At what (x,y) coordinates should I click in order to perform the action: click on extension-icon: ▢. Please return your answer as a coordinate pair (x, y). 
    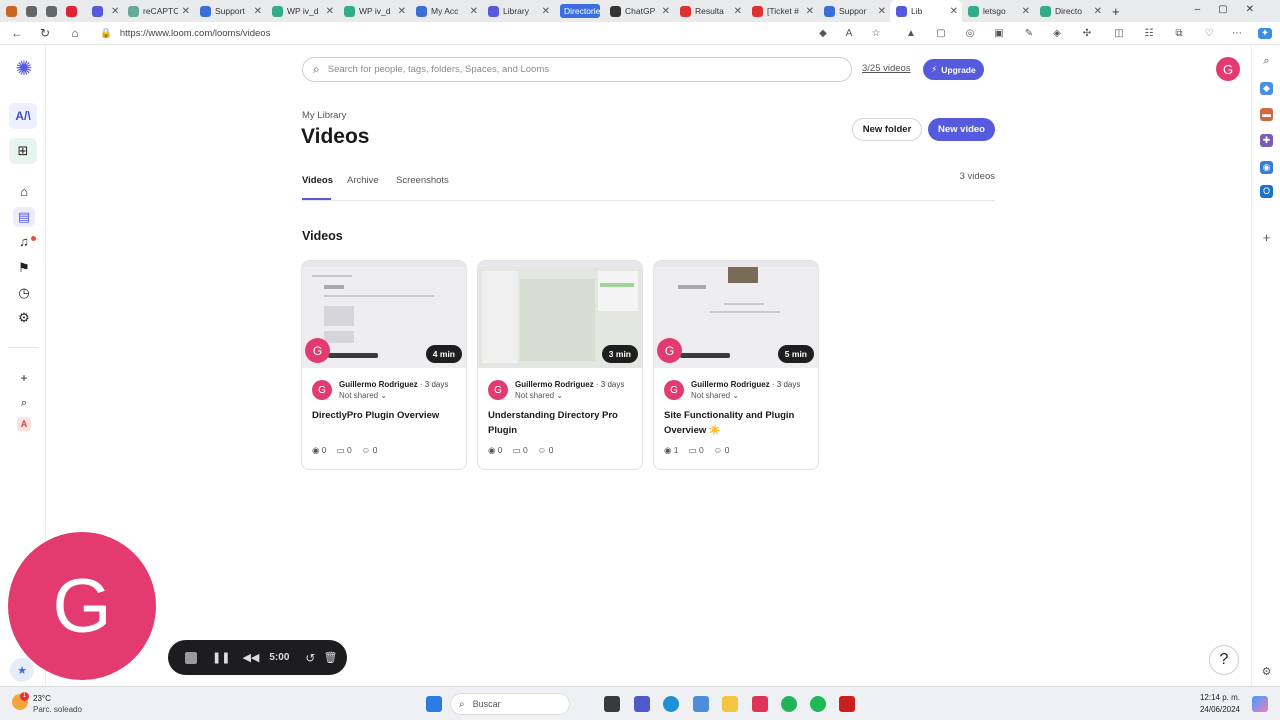
    Looking at the image, I should click on (941, 33).